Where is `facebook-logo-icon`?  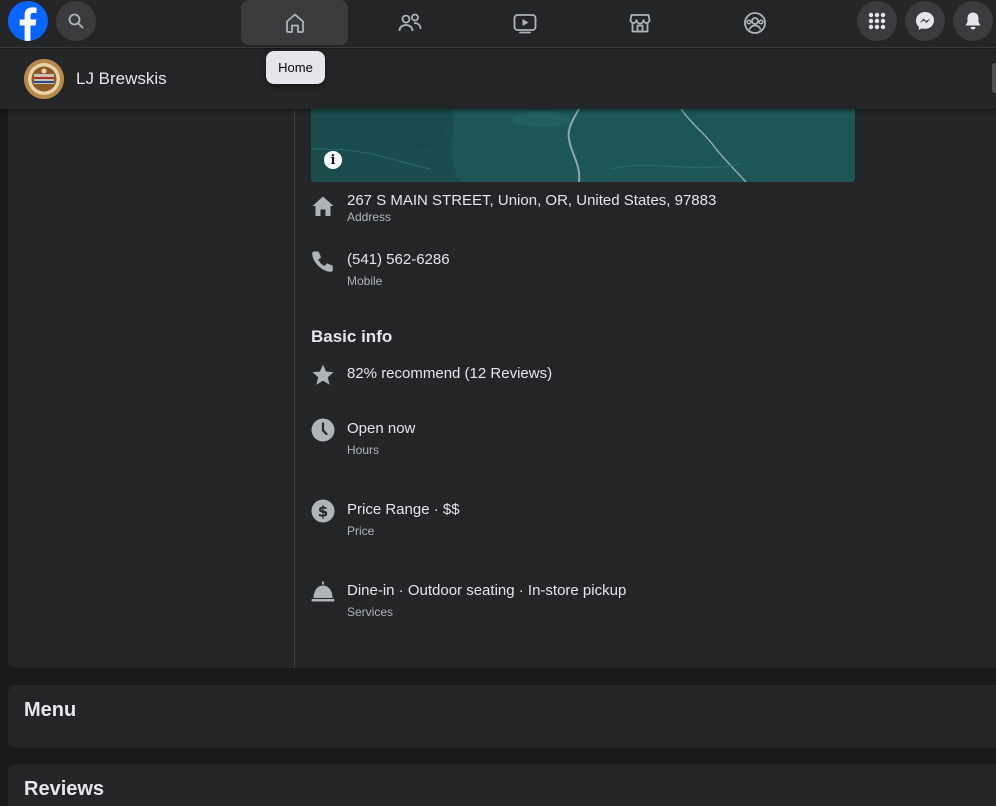 facebook-logo-icon is located at coordinates (28, 21).